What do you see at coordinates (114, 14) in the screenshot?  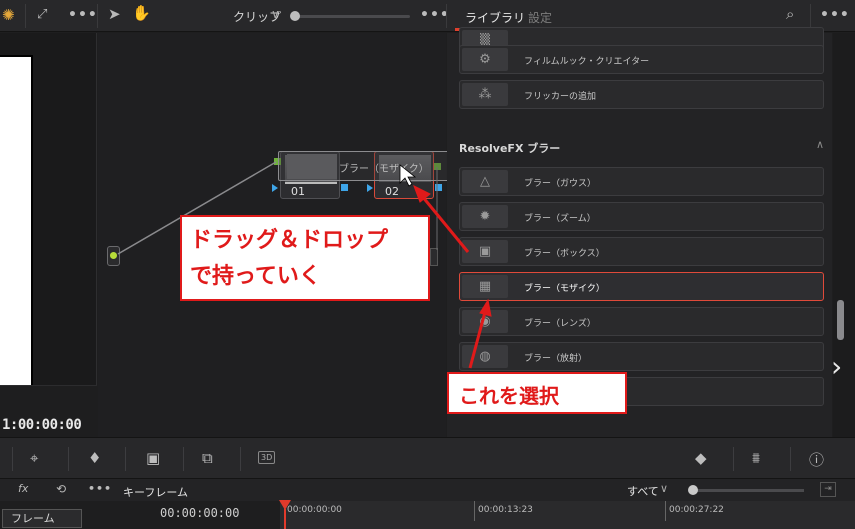 I see `pointer-icon: ➤` at bounding box center [114, 14].